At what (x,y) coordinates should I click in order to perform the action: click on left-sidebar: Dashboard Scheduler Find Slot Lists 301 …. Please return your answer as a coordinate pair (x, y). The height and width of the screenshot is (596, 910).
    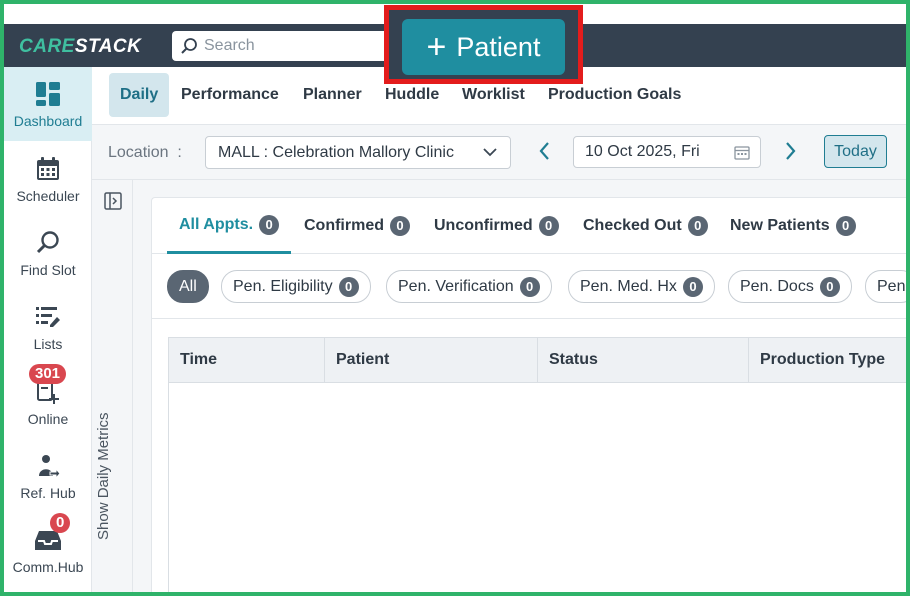
    Looking at the image, I should click on (48, 331).